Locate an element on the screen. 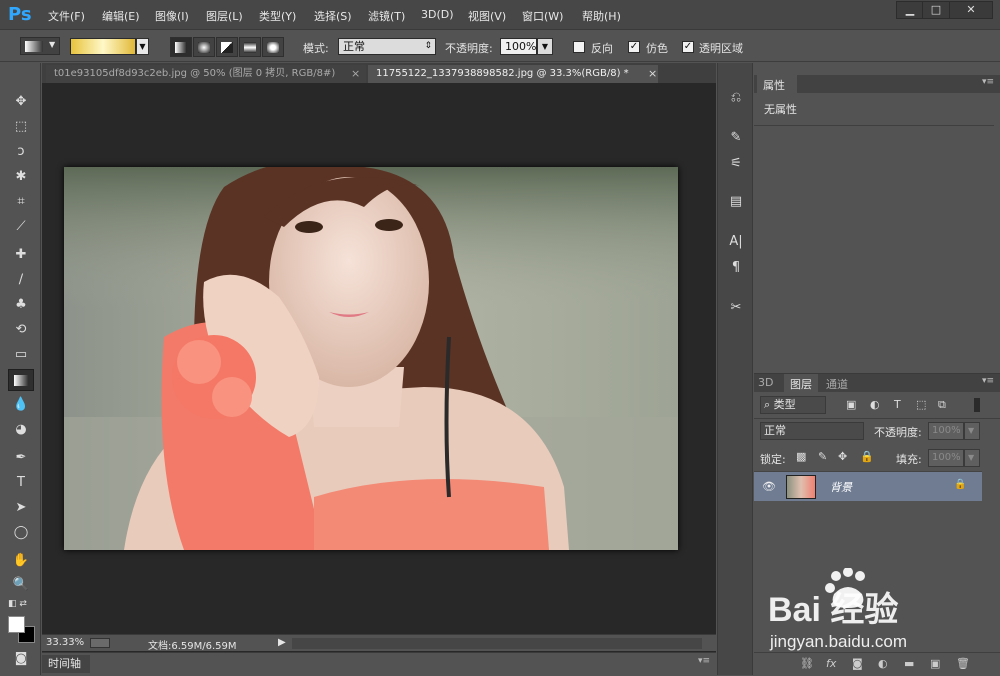  filter-adjustment-icon: ◐ is located at coordinates (875, 404).